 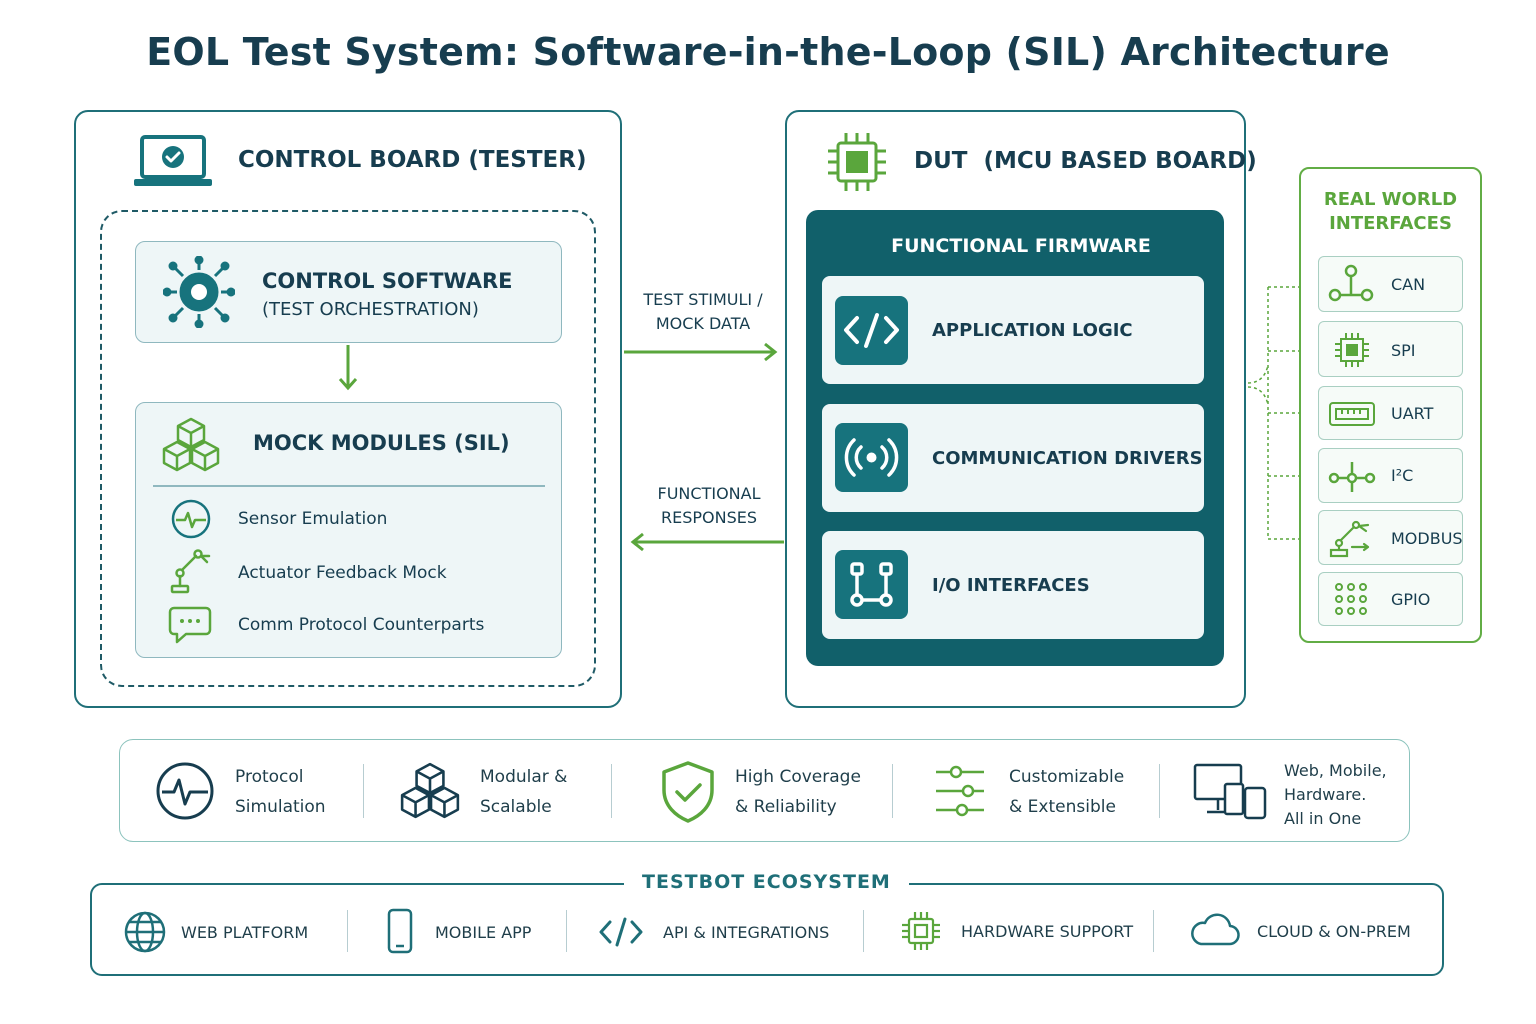 I want to click on firmware-layer-label: APPLICATION LOGIC, so click(x=1032, y=330).